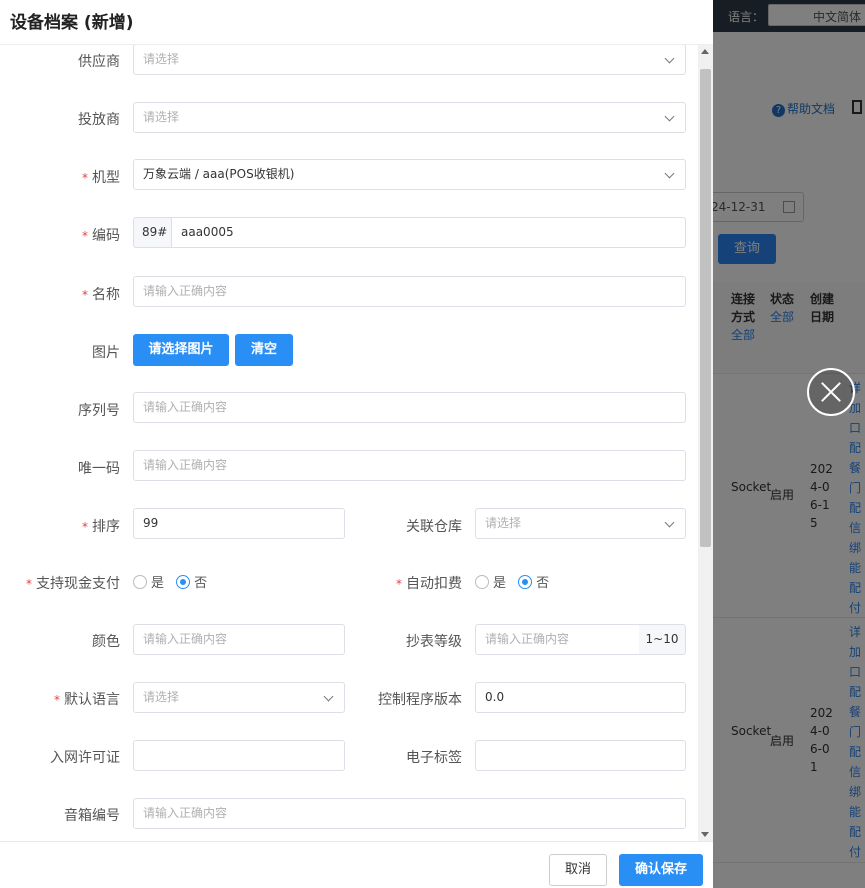 This screenshot has width=865, height=888. I want to click on select-image-button: 请选择图片, so click(181, 350).